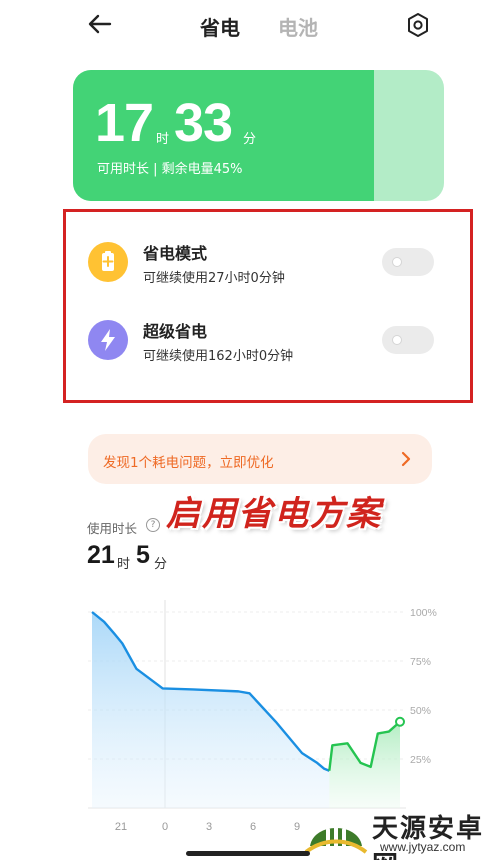 The image size is (500, 860). I want to click on hours-unit: 时, so click(163, 139).